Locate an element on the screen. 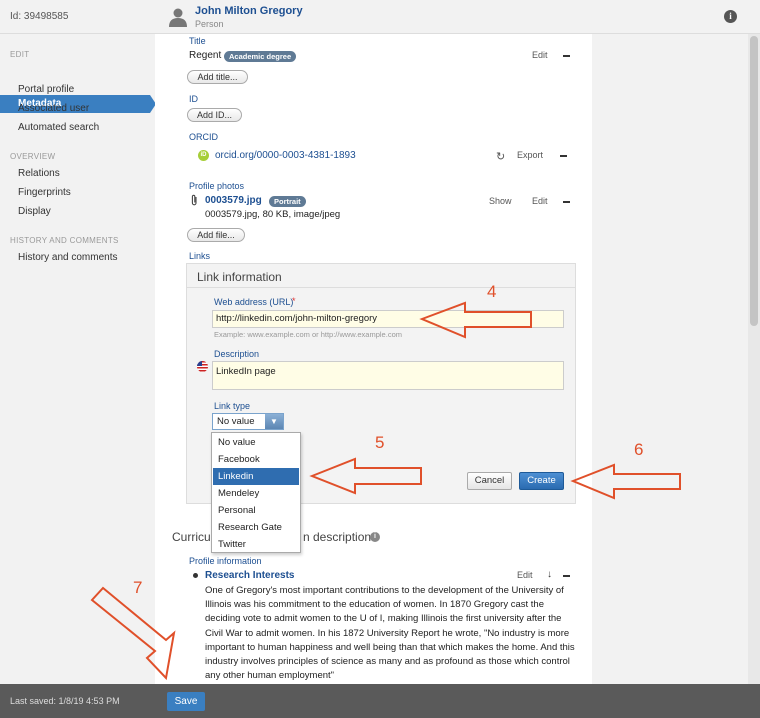  link-type-label: Link type is located at coordinates (232, 406).